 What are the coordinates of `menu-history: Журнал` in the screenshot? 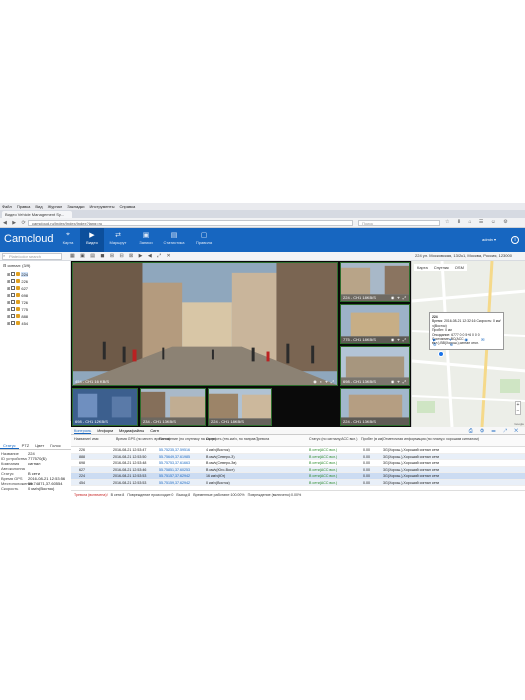 It's located at (55, 206).